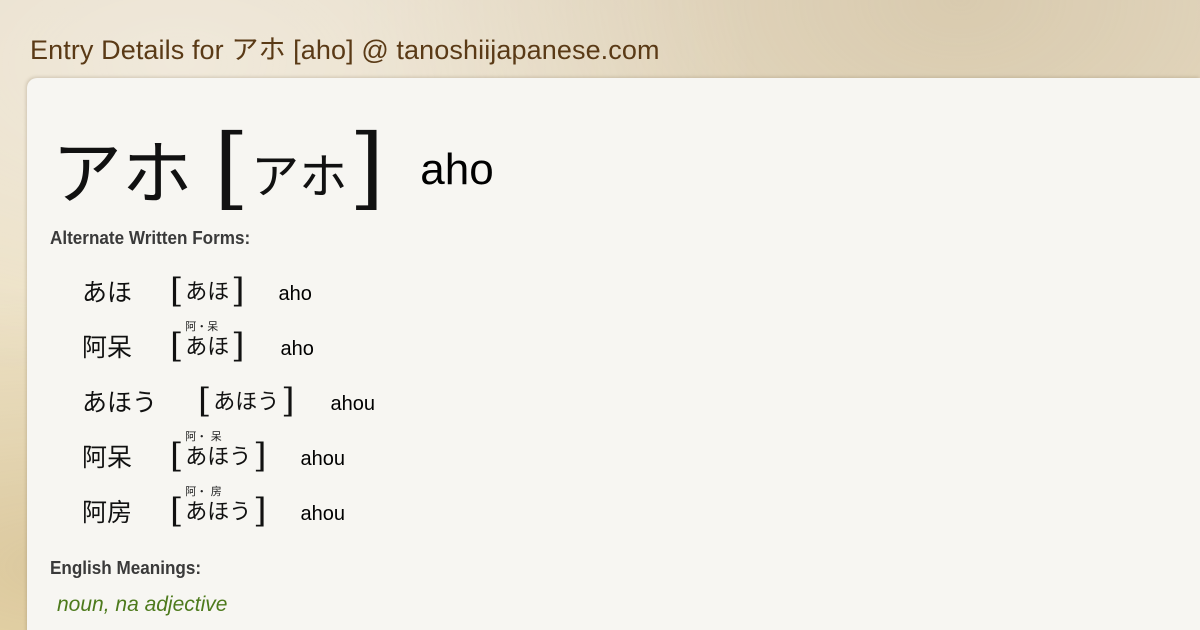 The image size is (1200, 630). I want to click on headword-text: アホ, so click(122, 173).